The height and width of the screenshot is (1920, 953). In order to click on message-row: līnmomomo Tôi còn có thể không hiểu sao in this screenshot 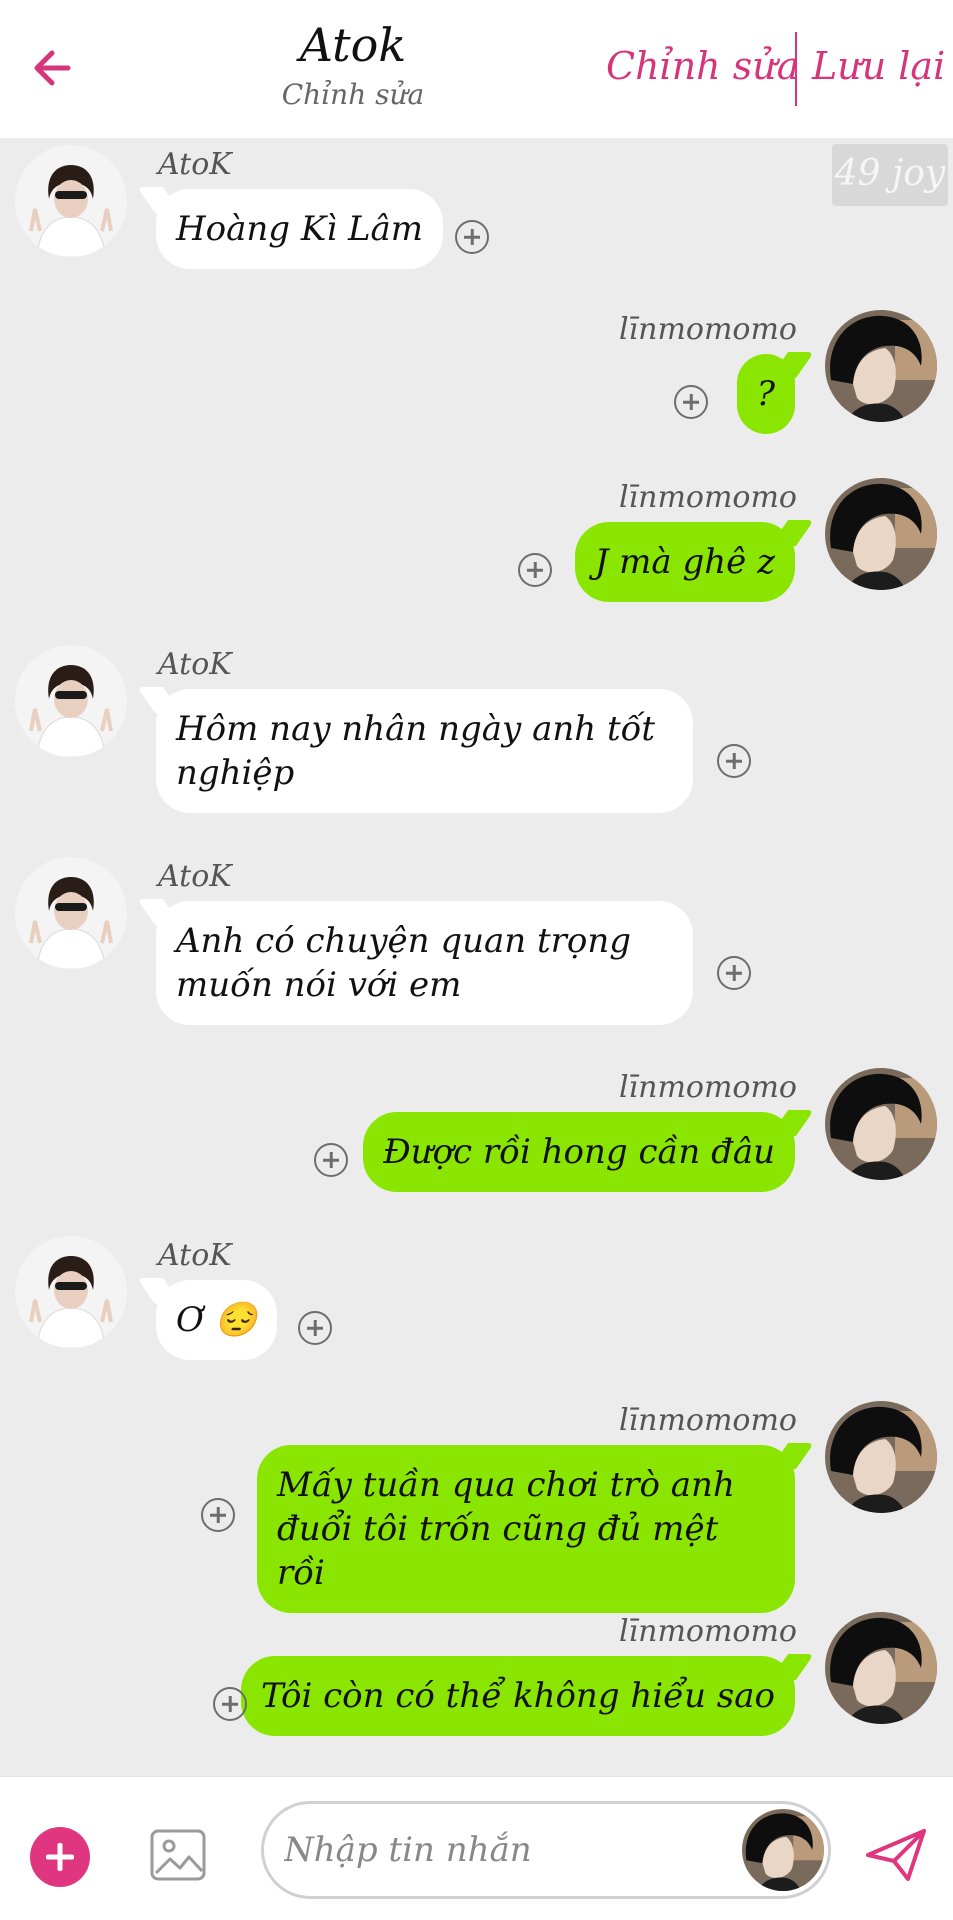, I will do `click(476, 1682)`.